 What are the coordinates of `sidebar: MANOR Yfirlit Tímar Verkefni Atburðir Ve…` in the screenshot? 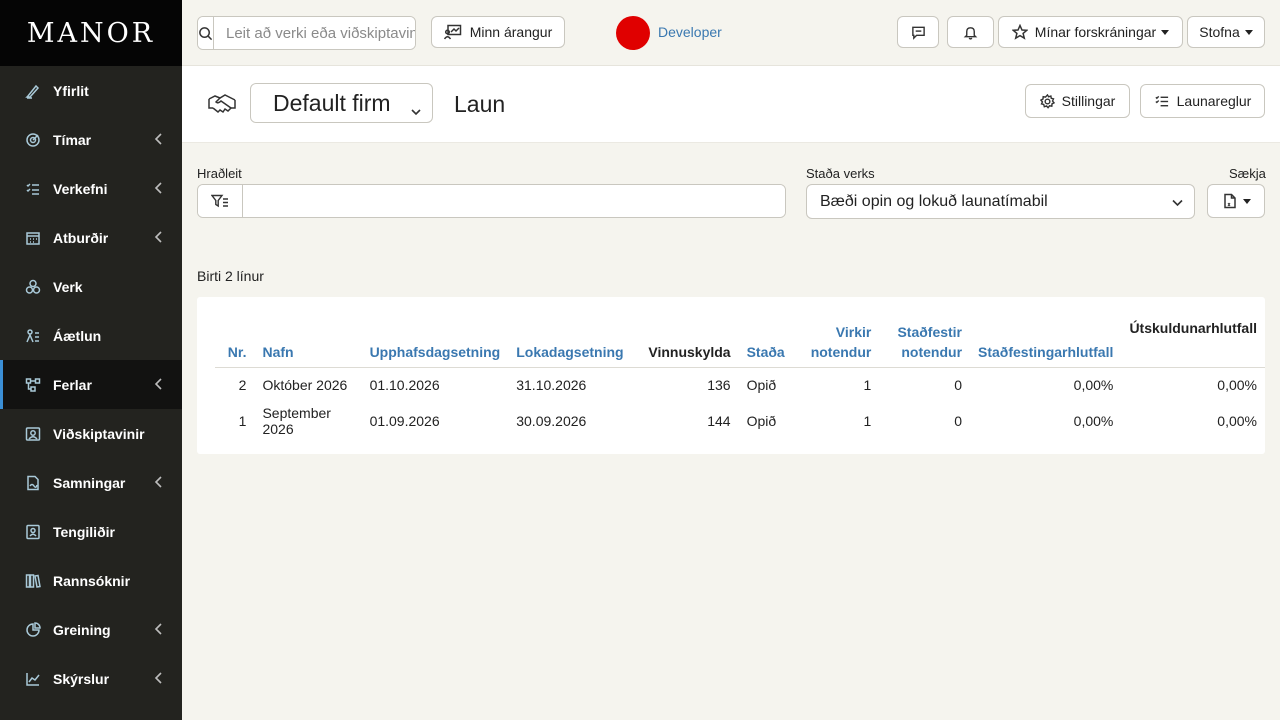 It's located at (91, 360).